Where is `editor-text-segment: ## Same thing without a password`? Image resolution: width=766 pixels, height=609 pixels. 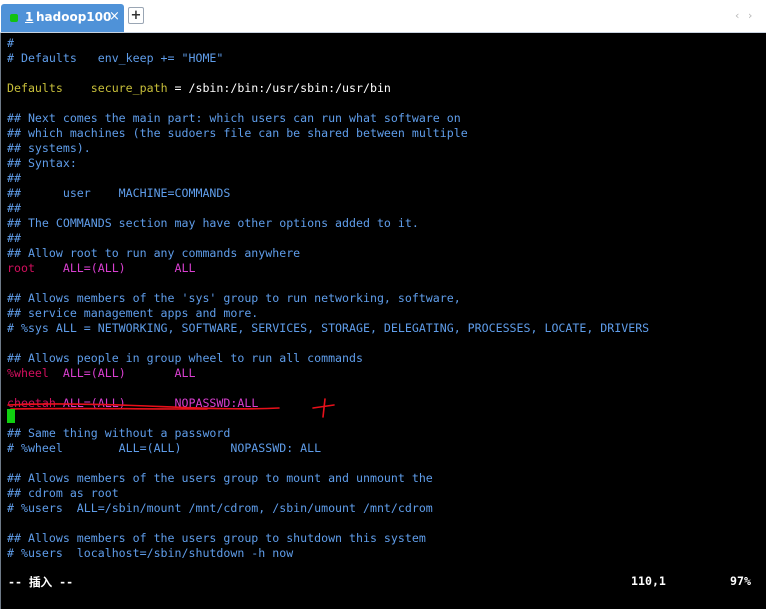 editor-text-segment: ## Same thing without a password is located at coordinates (119, 433).